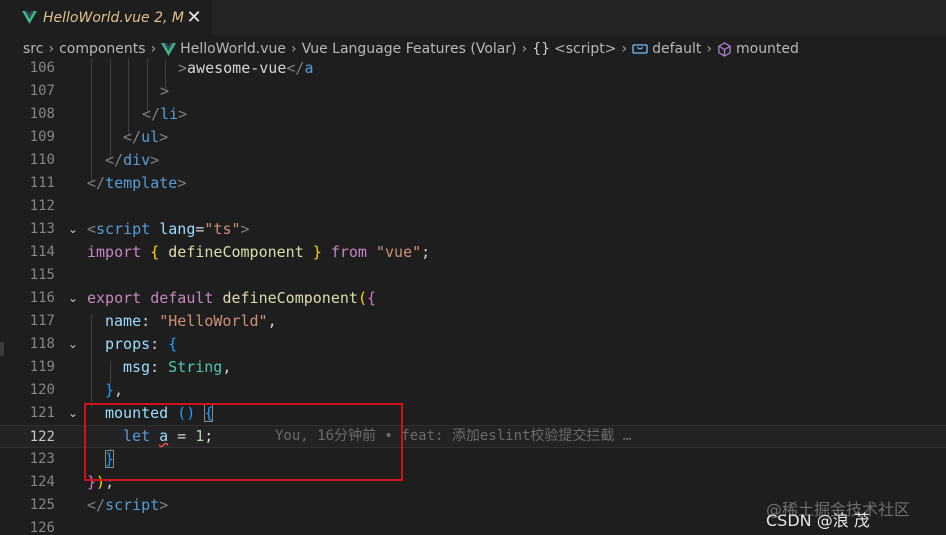  I want to click on line-number: 119, so click(42, 367).